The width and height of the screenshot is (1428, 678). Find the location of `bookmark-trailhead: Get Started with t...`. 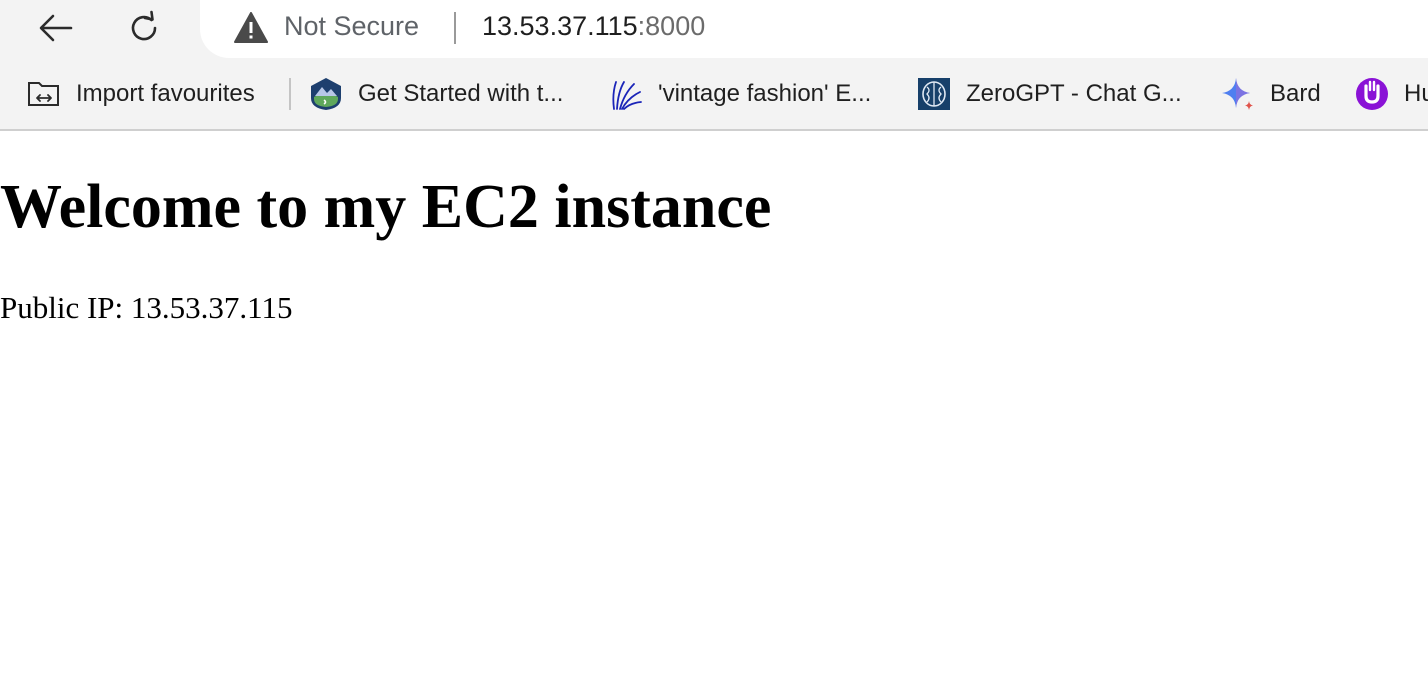

bookmark-trailhead: Get Started with t... is located at coordinates (435, 94).